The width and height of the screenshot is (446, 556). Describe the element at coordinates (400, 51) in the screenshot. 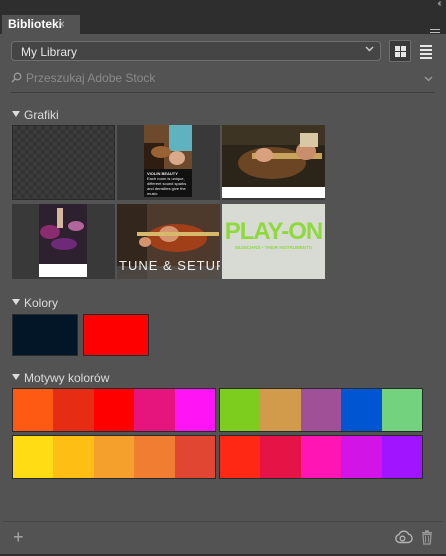

I see `grid-view-button` at that location.